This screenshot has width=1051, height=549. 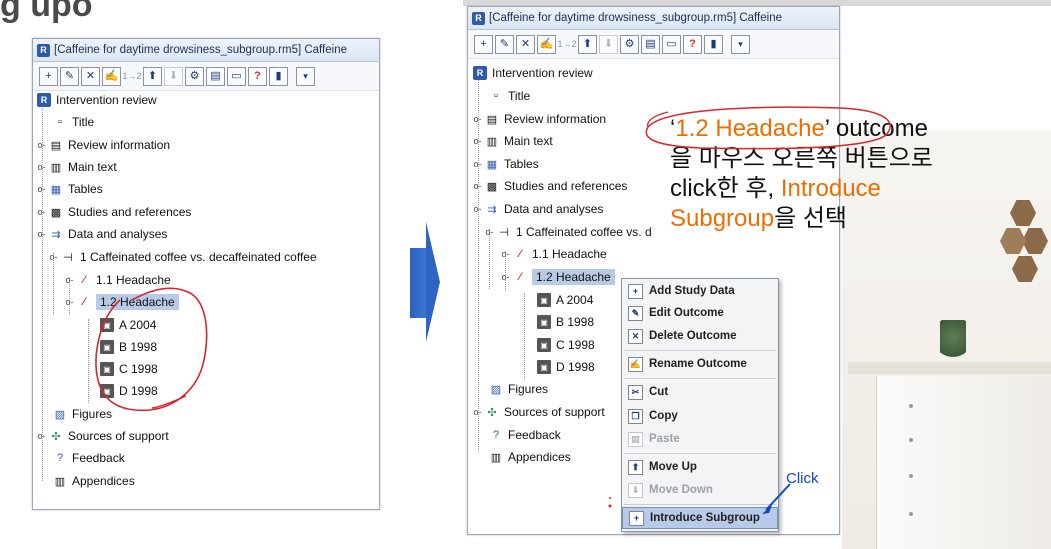 I want to click on red-circle-studies-annotation, so click(x=151, y=349).